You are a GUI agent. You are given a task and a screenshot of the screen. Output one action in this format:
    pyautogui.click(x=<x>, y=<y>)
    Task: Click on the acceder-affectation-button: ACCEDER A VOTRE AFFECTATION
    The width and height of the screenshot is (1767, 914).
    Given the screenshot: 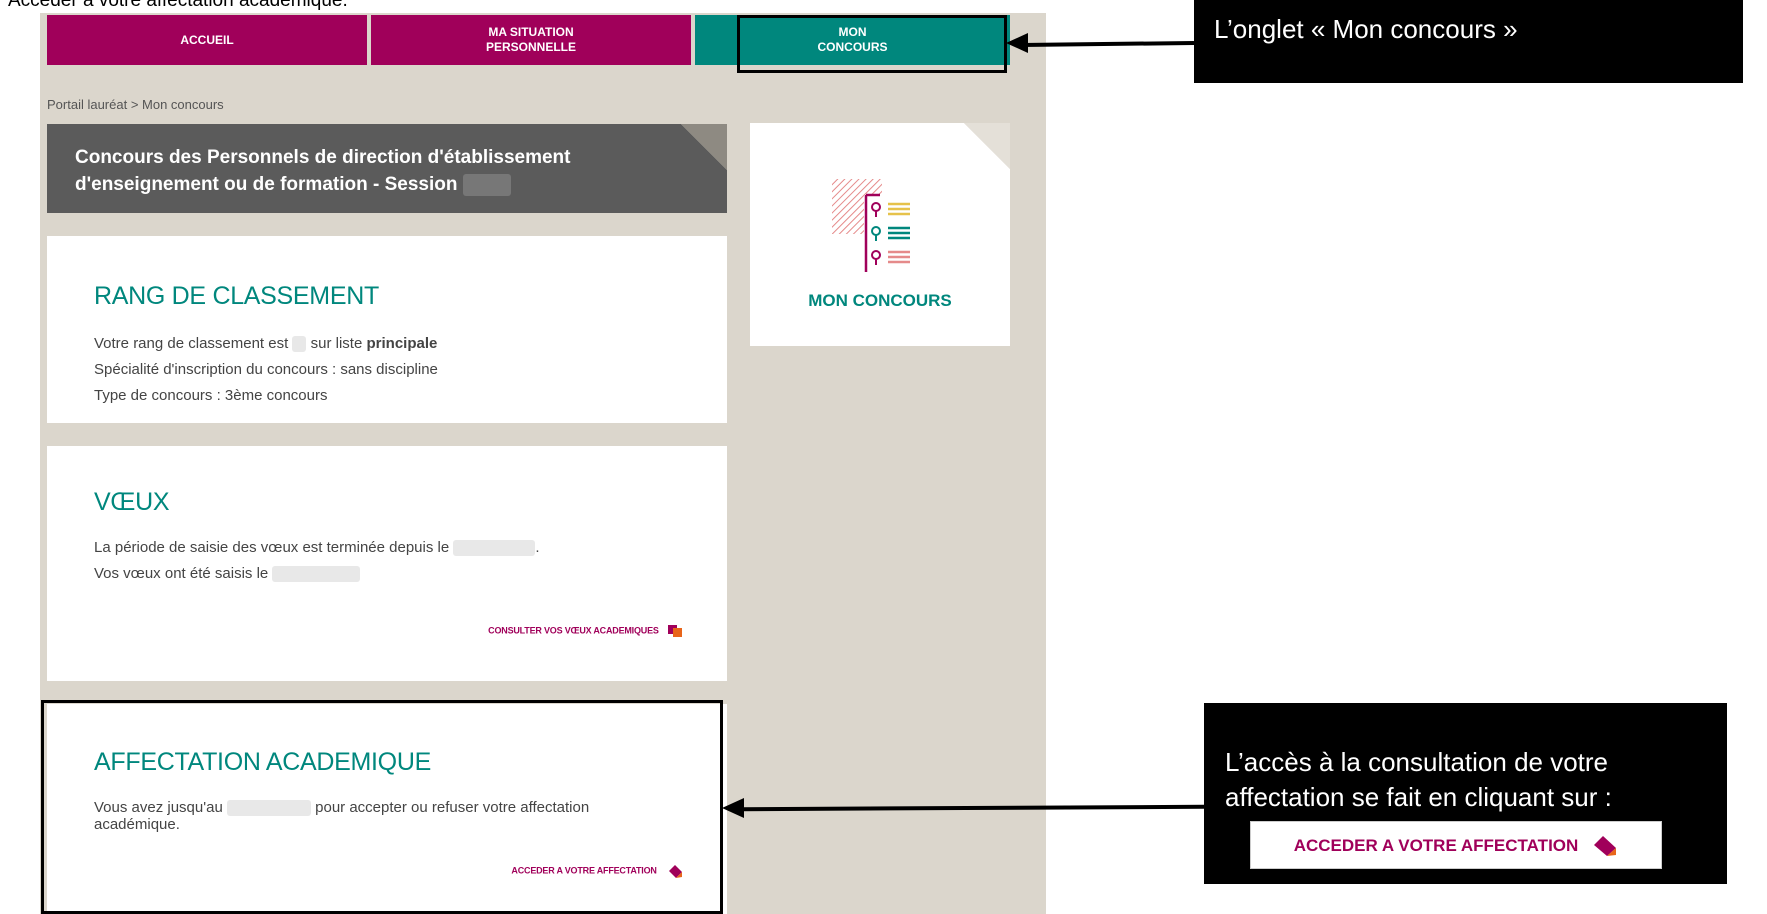 What is the action you would take?
    pyautogui.click(x=1456, y=845)
    